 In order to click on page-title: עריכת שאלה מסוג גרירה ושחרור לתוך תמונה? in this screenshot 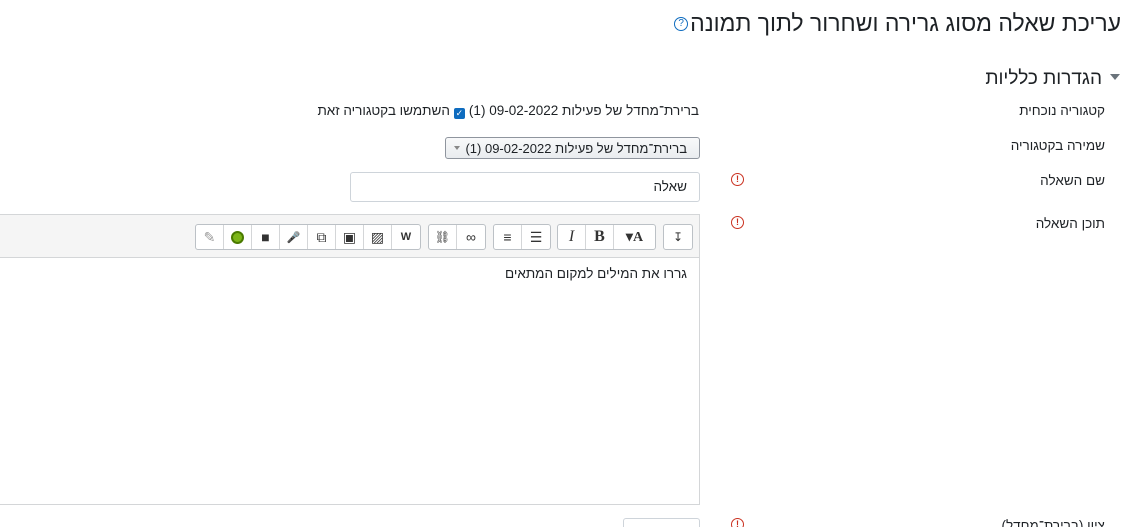, I will do `click(897, 23)`.